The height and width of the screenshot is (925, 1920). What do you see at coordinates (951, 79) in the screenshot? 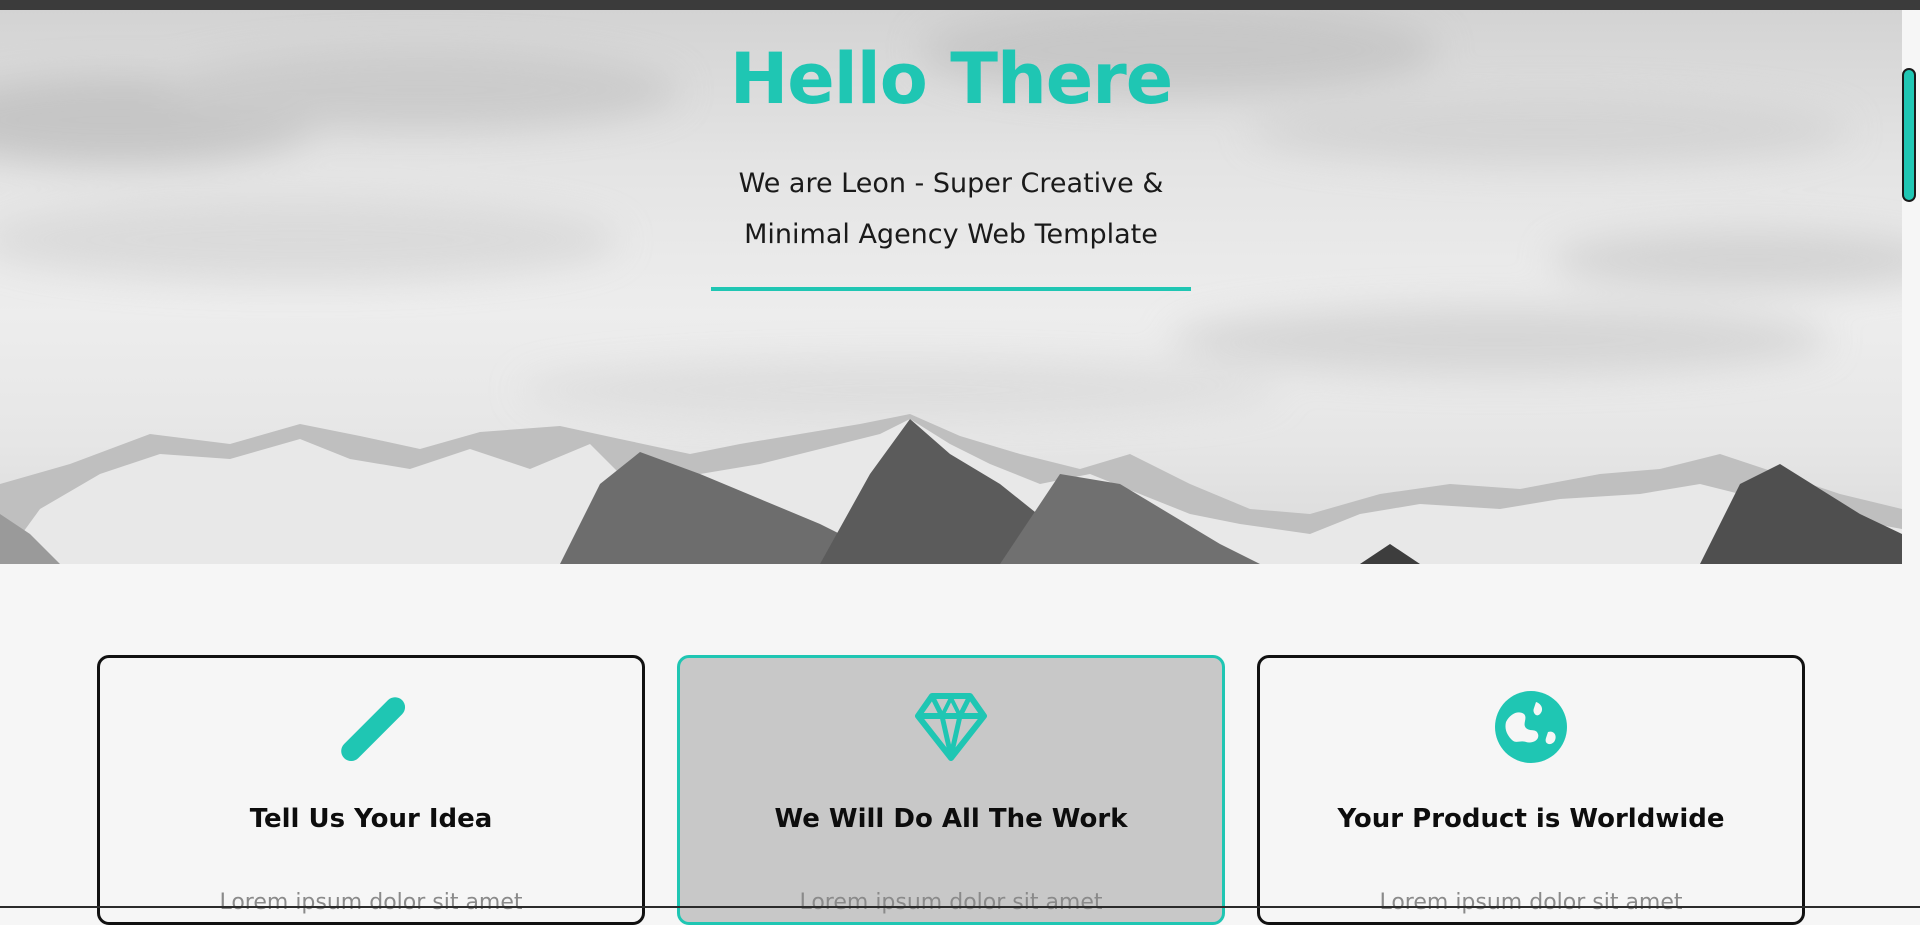
I see `hero-title: Hello There` at bounding box center [951, 79].